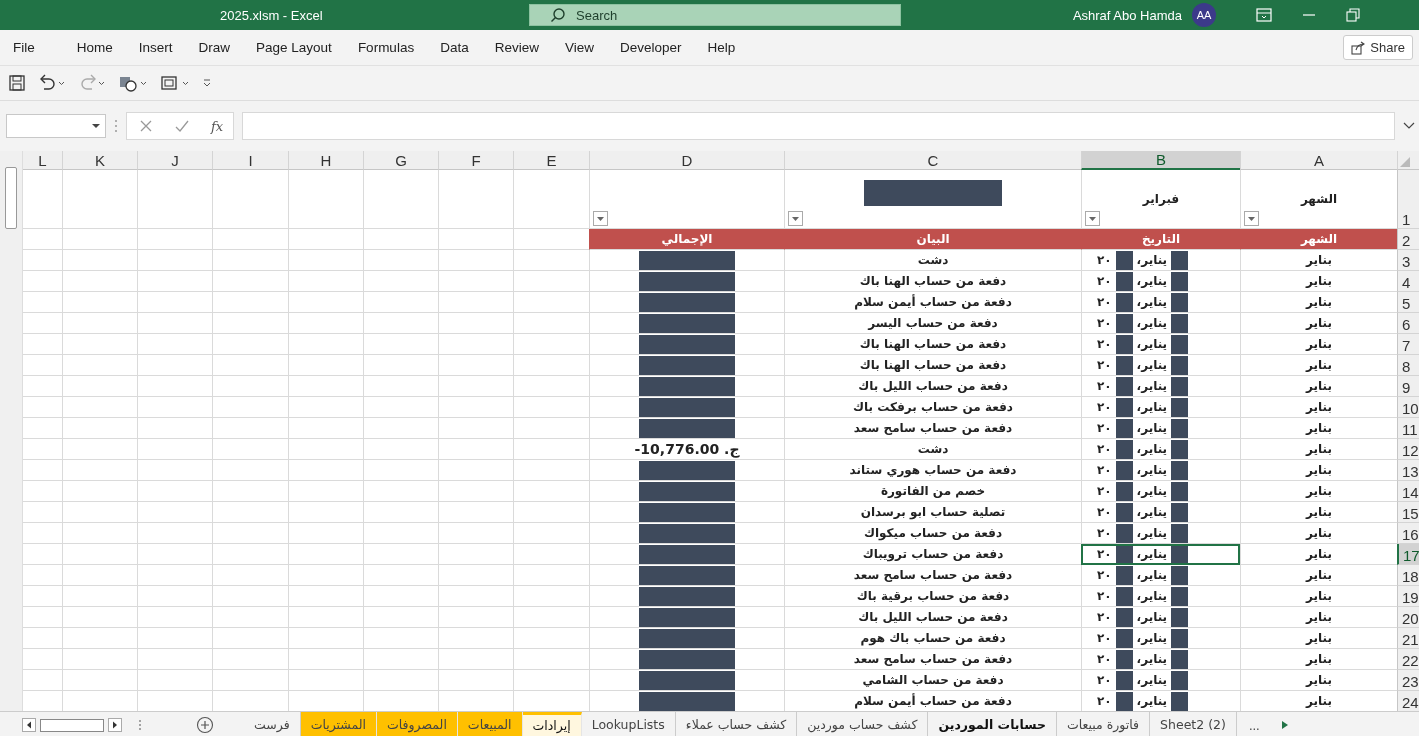 The image size is (1419, 736). I want to click on menu-tab: Developer, so click(650, 47).